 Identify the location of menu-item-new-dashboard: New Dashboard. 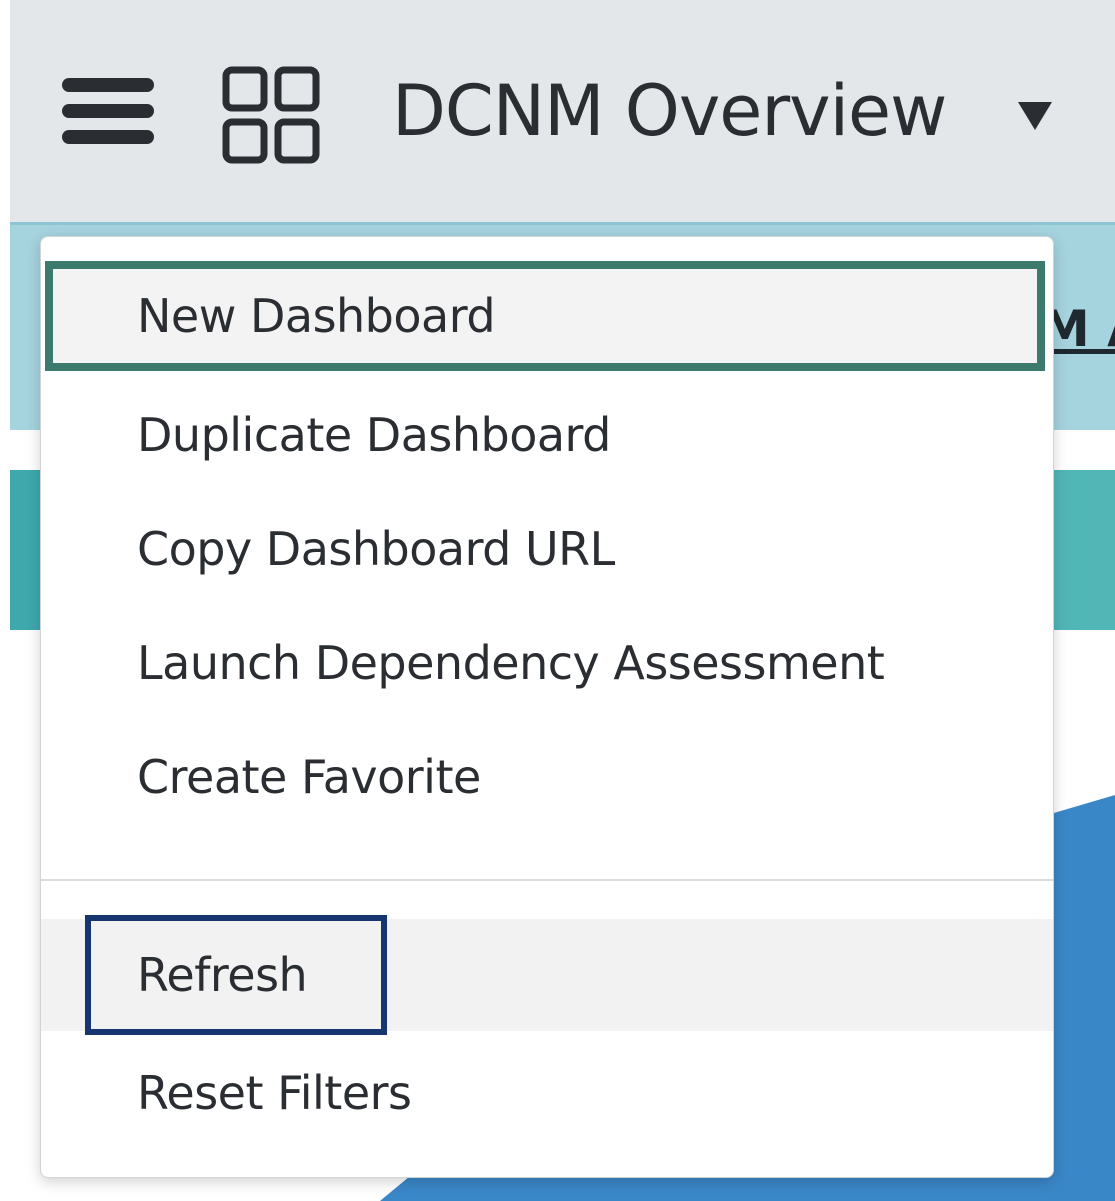
(545, 316).